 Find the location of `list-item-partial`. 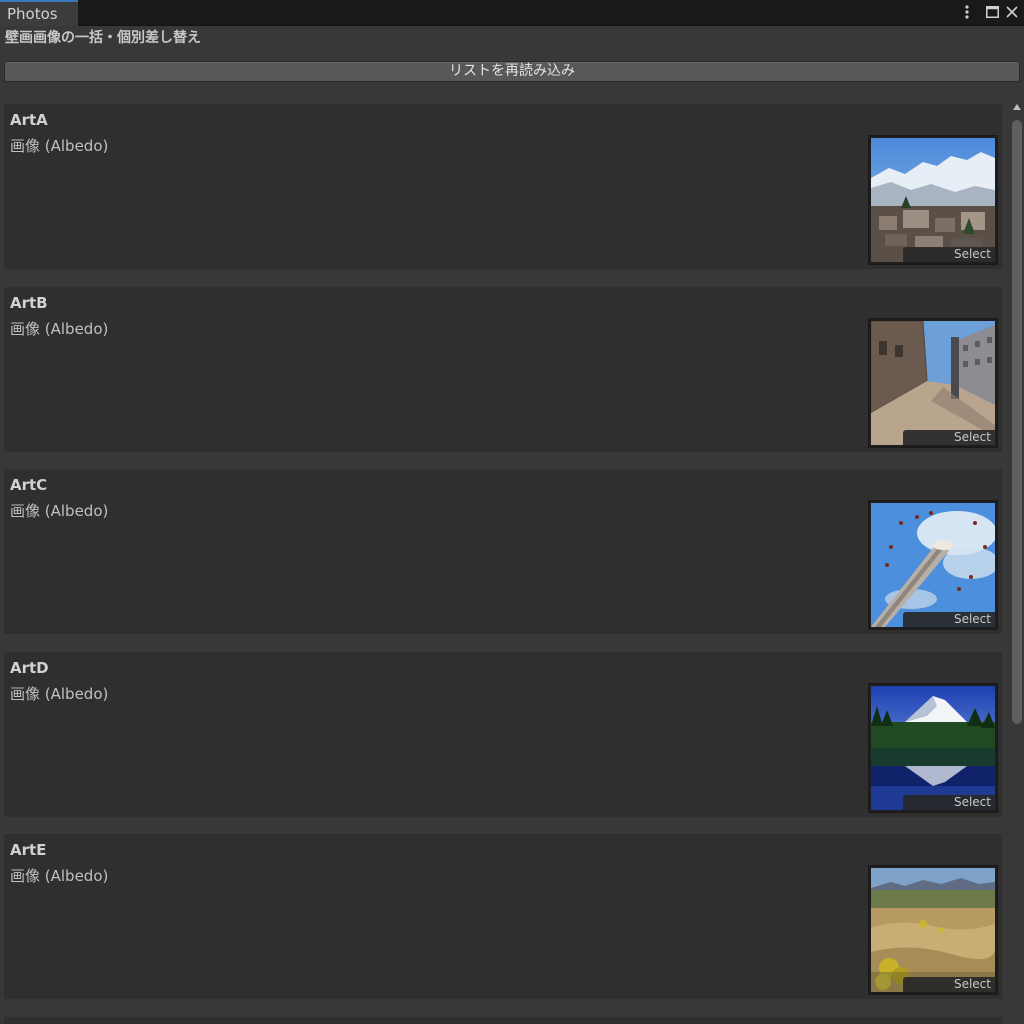

list-item-partial is located at coordinates (503, 1020).